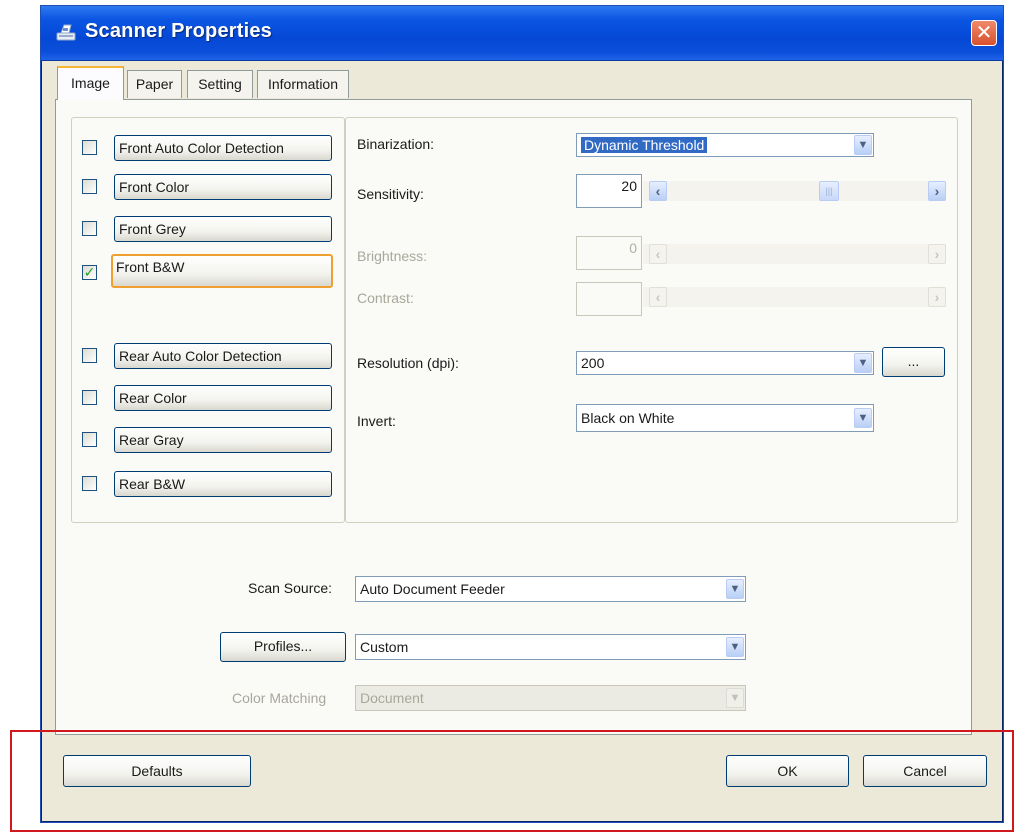 This screenshot has height=837, width=1023. Describe the element at coordinates (522, 33) in the screenshot. I see `title-bar: Scanner Properties ✕` at that location.